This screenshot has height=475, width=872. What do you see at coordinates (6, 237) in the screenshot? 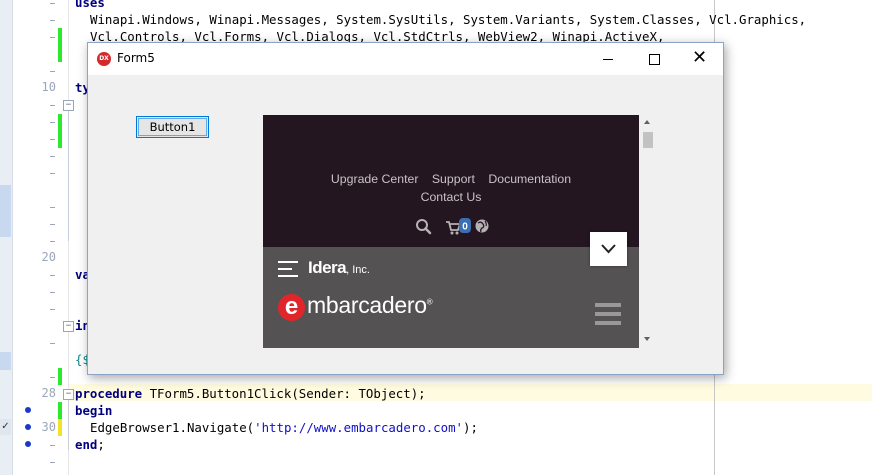
I see `editor-left-strip` at bounding box center [6, 237].